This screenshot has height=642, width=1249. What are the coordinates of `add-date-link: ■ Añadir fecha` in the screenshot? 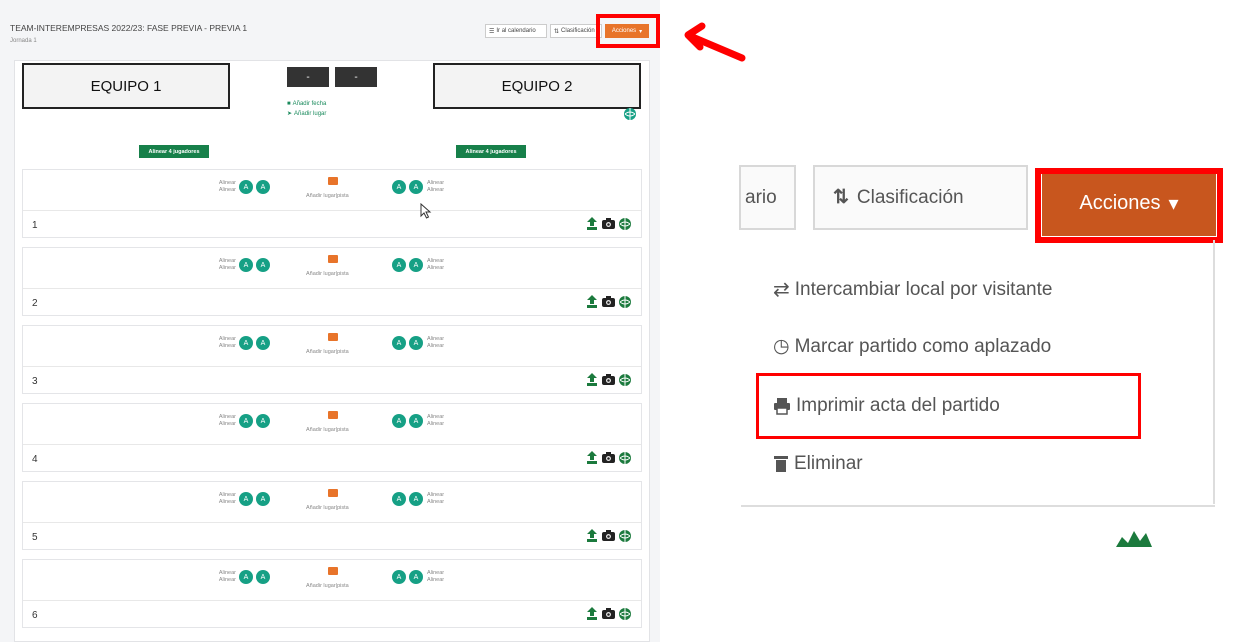 It's located at (306, 104).